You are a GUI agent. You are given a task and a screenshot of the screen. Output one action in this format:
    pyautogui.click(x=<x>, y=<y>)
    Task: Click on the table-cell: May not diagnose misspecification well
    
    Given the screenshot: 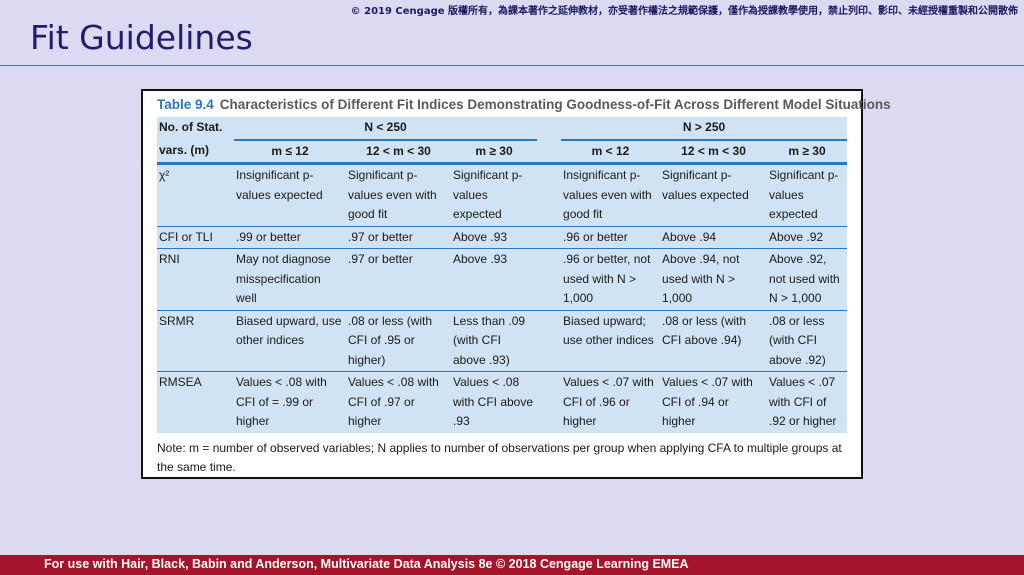 What is the action you would take?
    pyautogui.click(x=290, y=279)
    